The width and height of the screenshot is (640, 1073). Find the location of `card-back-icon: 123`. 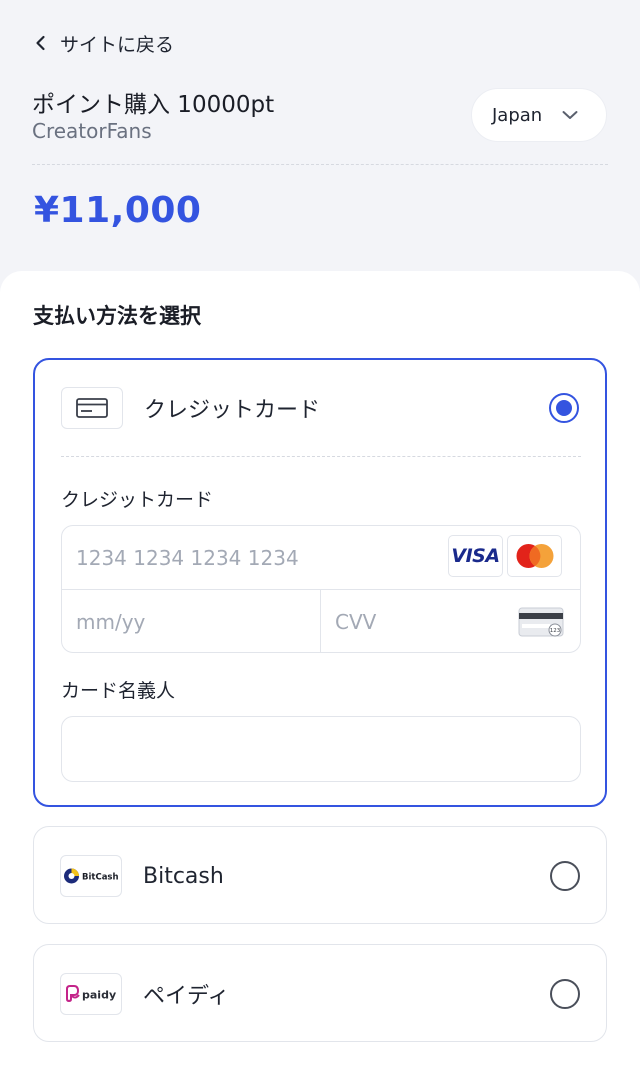

card-back-icon: 123 is located at coordinates (541, 622).